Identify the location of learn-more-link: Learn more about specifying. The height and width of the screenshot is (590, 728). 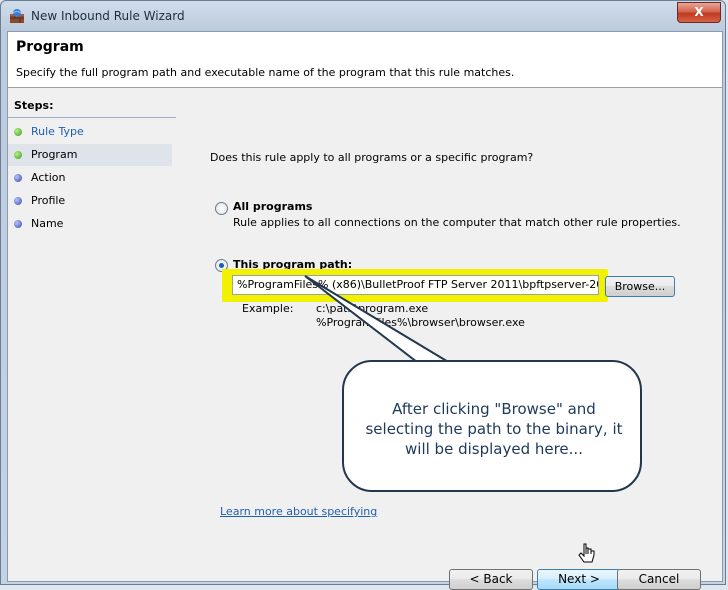
(298, 511).